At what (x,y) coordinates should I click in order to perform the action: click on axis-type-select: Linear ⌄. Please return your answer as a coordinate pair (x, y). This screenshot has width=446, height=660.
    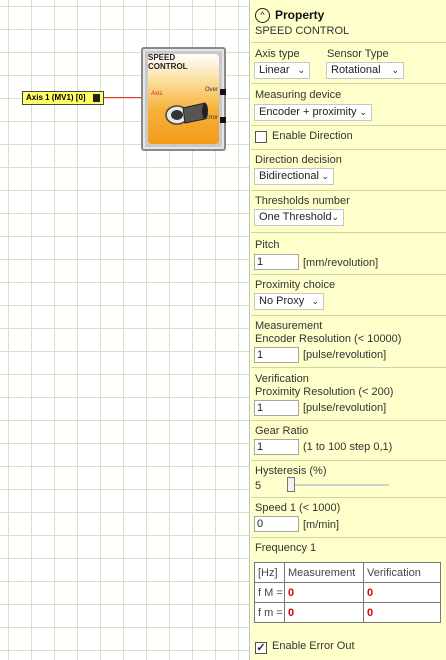
    Looking at the image, I should click on (282, 70).